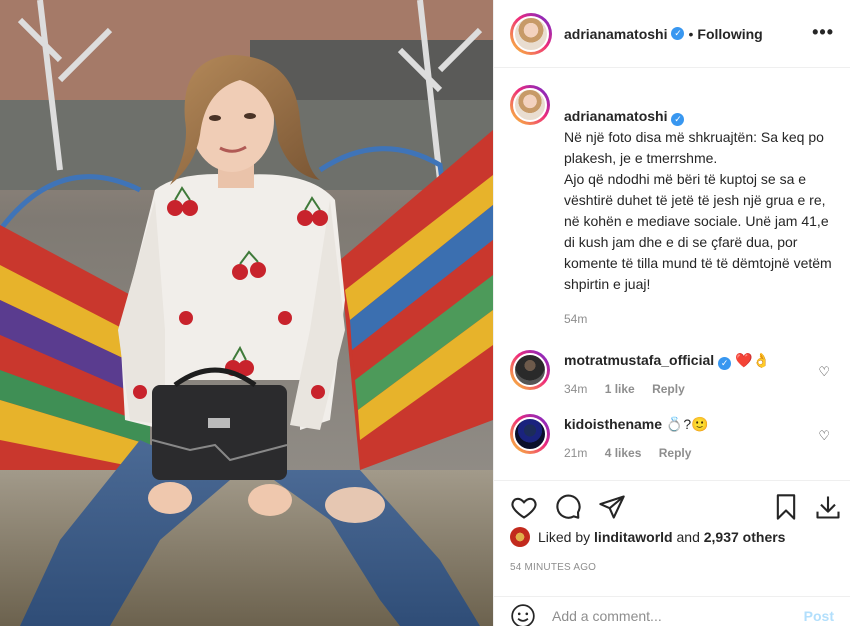  I want to click on comment-line: kidoisthename 💍?🙂, so click(699, 424).